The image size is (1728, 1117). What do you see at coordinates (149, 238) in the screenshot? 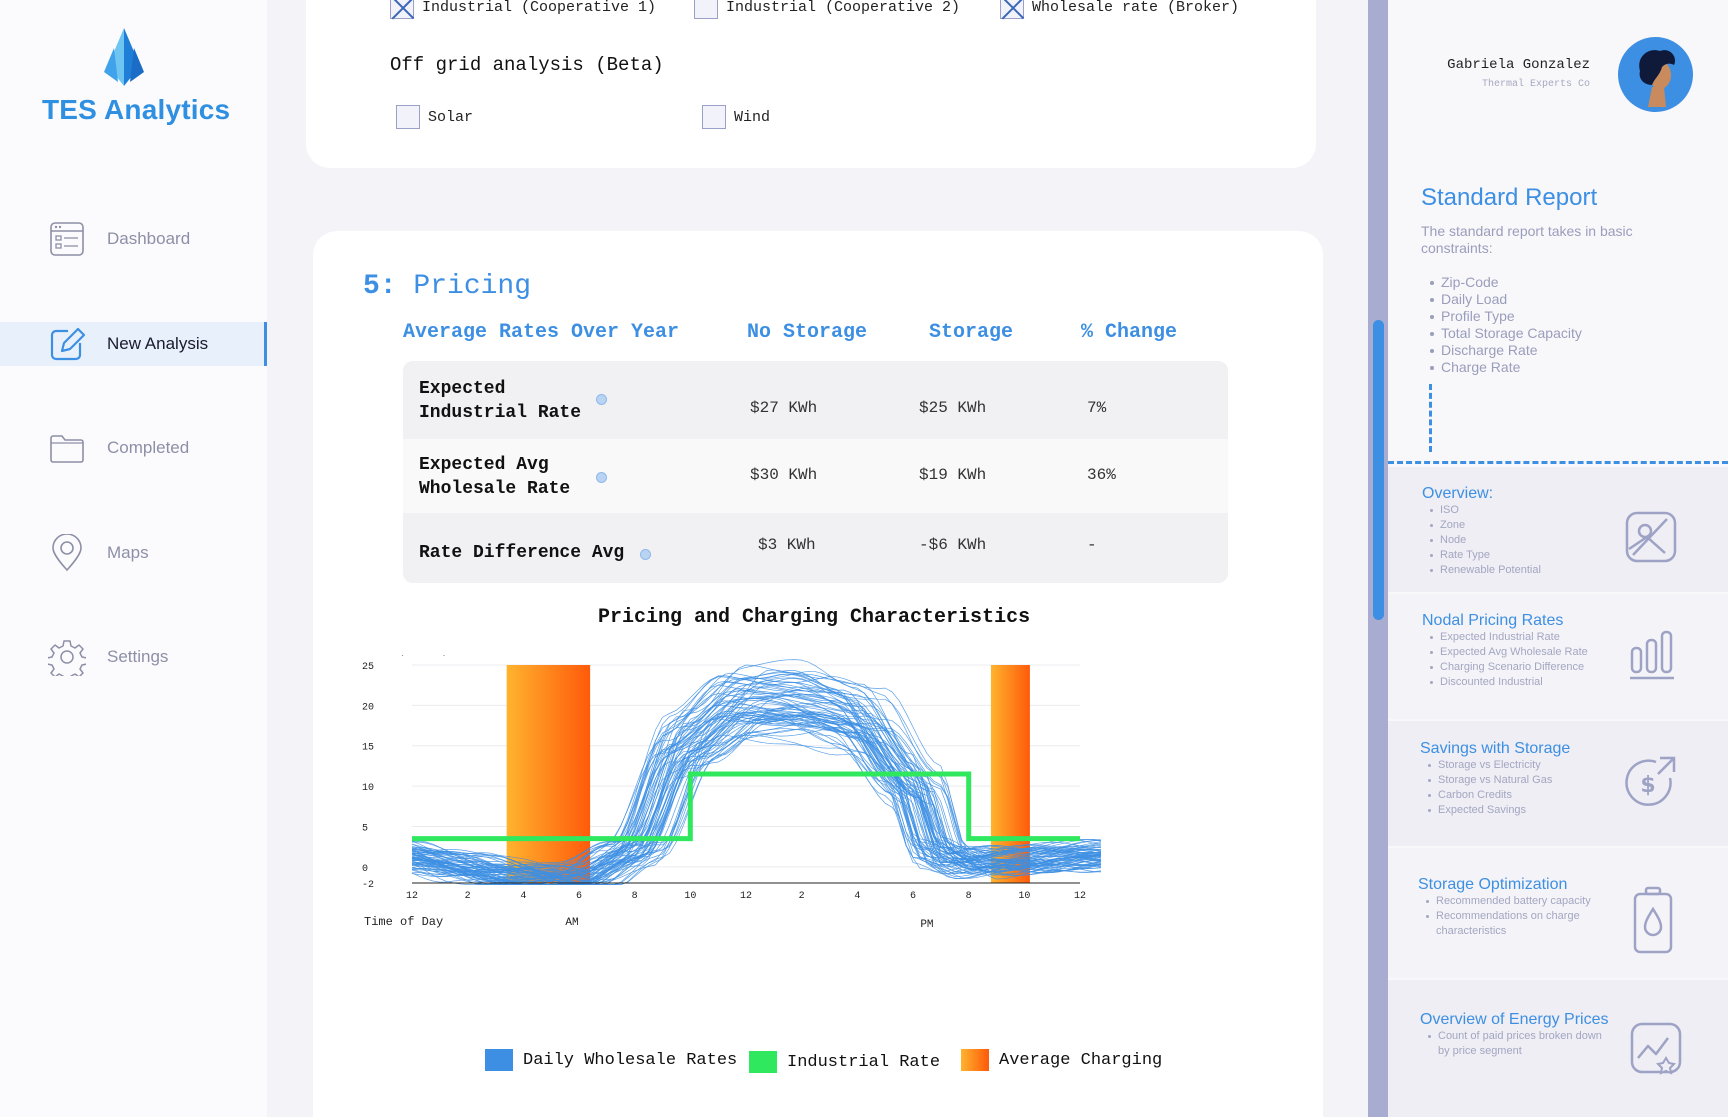
I see `sidebar-item-label: Dashboard` at bounding box center [149, 238].